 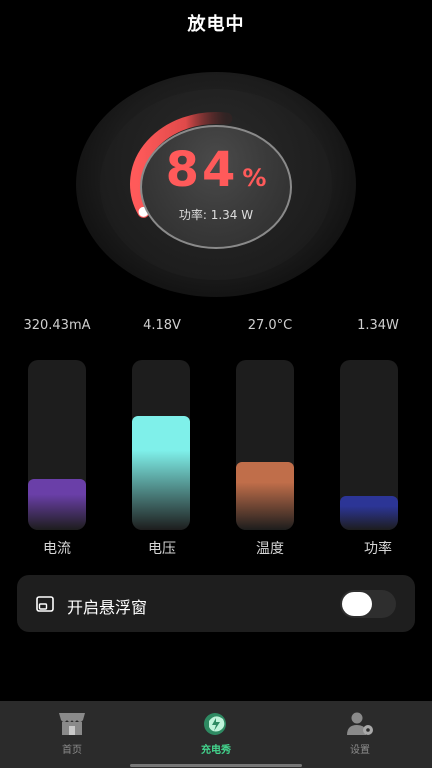 What do you see at coordinates (378, 549) in the screenshot?
I see `bar-label-power: 功率` at bounding box center [378, 549].